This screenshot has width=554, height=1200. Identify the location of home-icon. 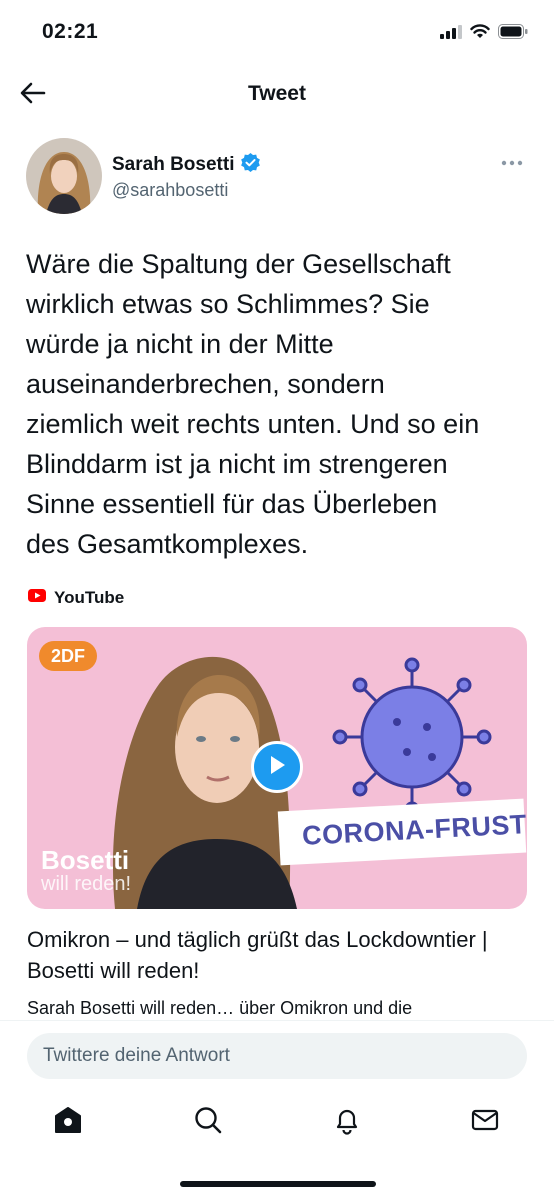
(68, 1122).